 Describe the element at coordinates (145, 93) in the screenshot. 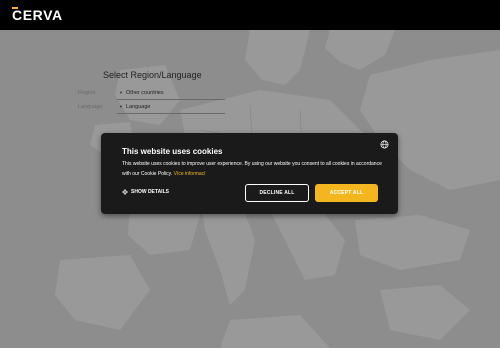

I see `region-select-value: Other countries` at that location.